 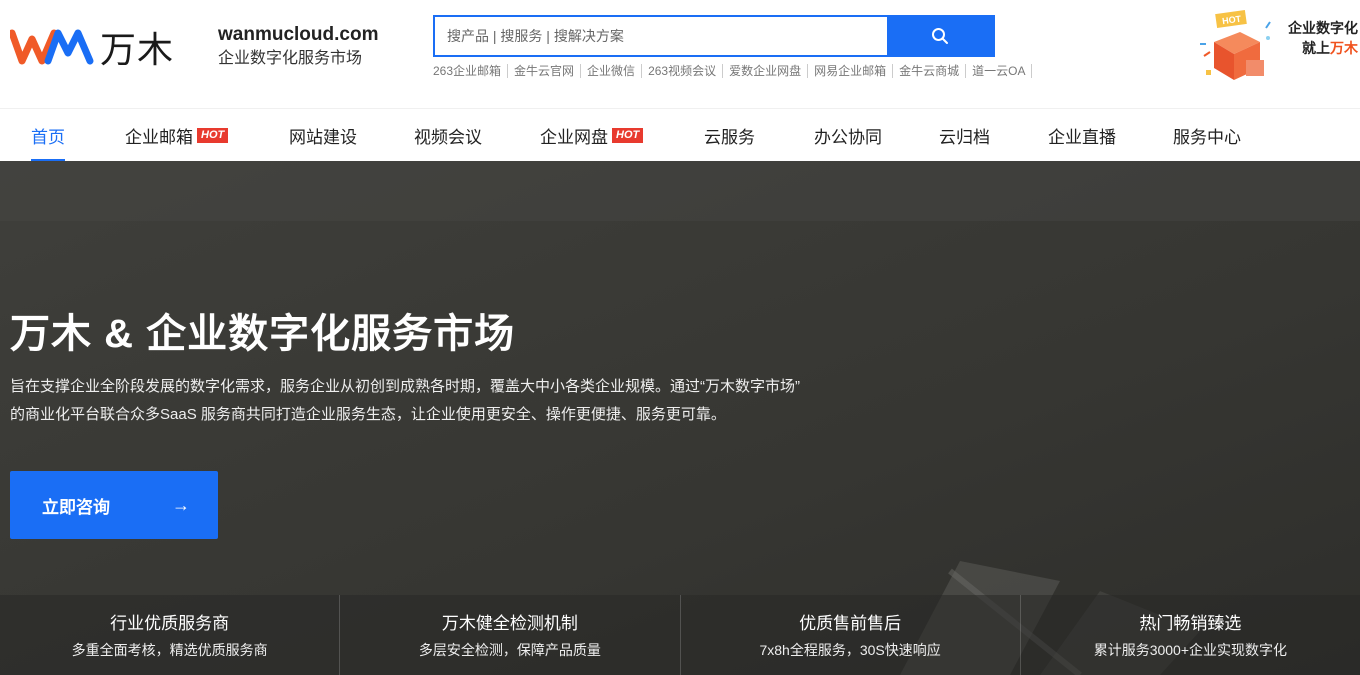 I want to click on search-bar, so click(x=714, y=36).